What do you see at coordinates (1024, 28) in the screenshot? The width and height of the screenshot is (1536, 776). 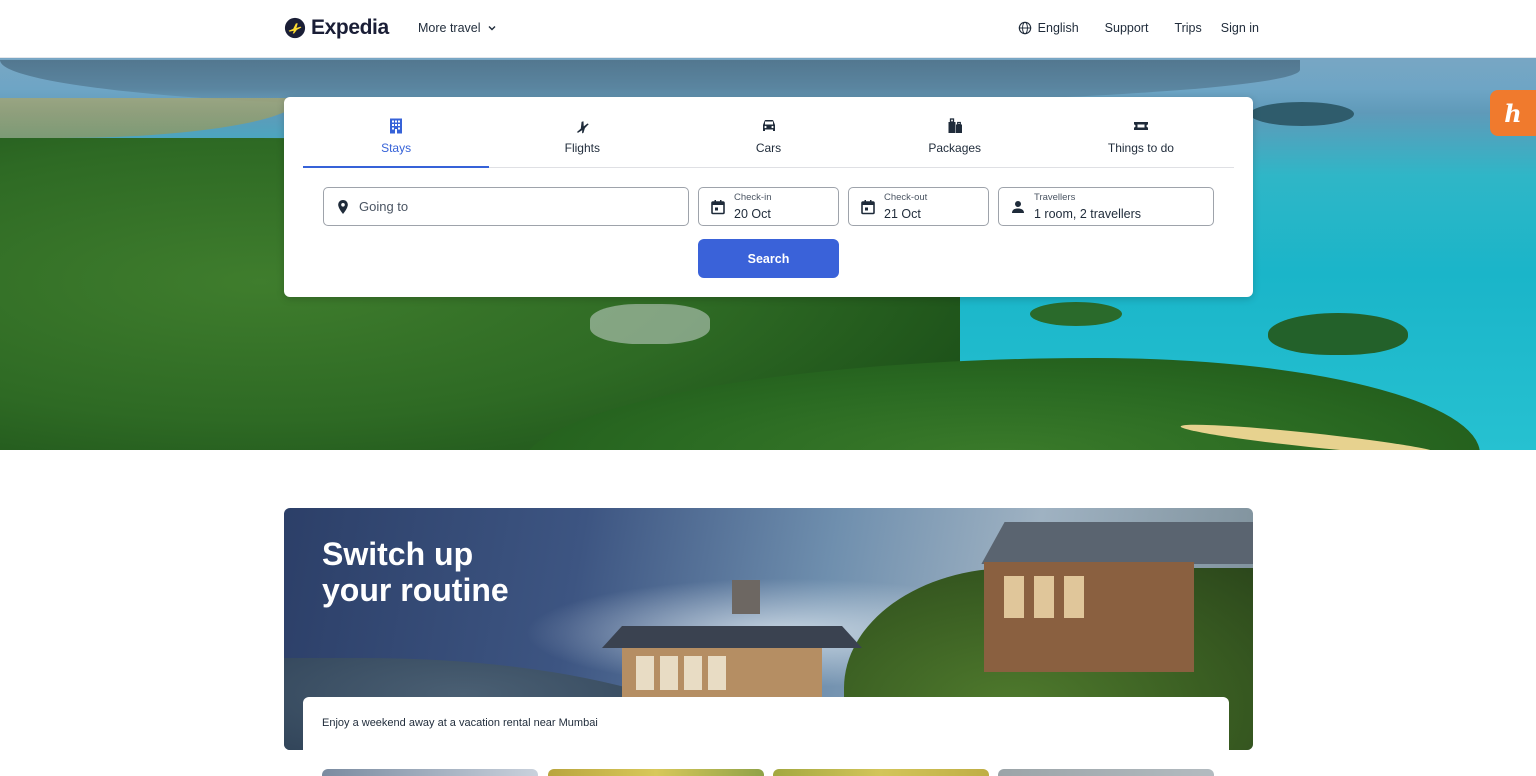 I see `globe-icon` at bounding box center [1024, 28].